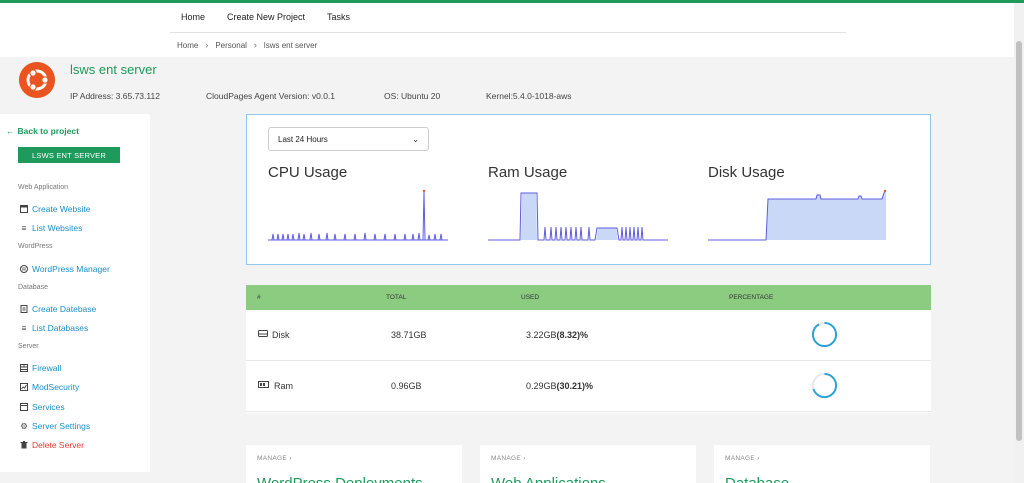 This screenshot has height=483, width=1024. I want to click on row-used: 0.29GB(30.21)%, so click(559, 386).